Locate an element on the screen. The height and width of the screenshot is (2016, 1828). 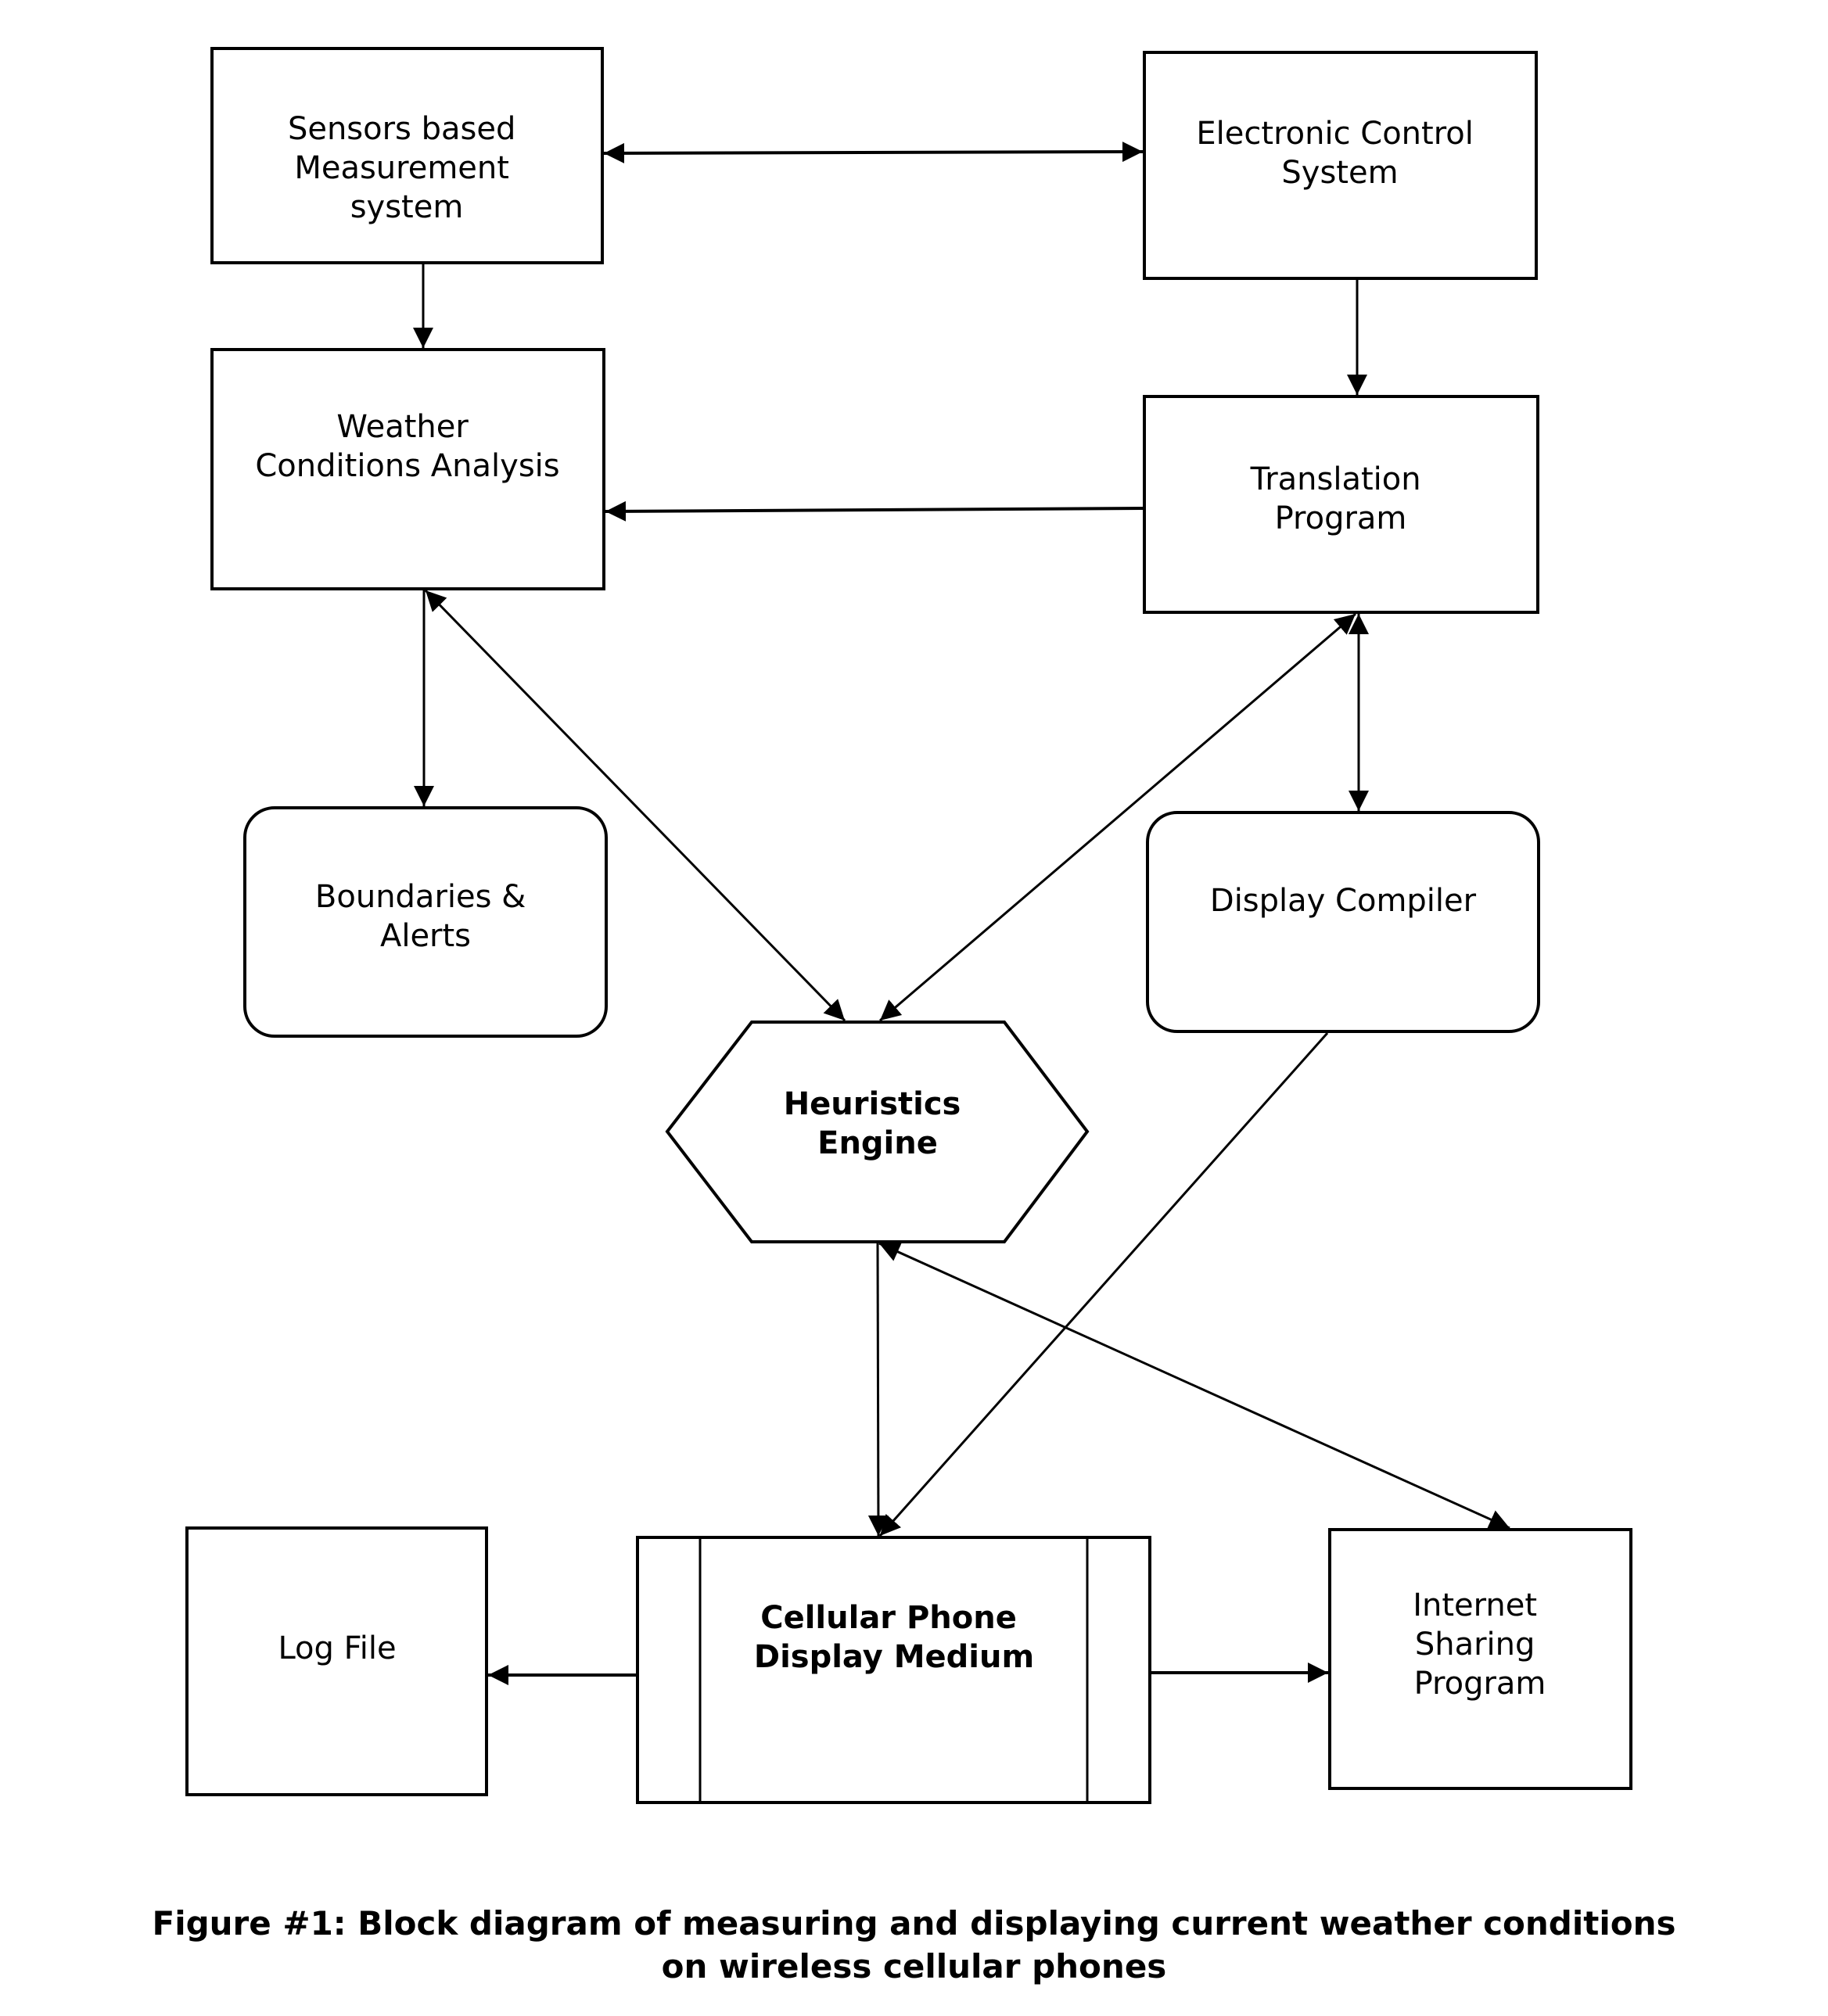
edge-heuristics-internet-sharing is located at coordinates (1194, 1386).